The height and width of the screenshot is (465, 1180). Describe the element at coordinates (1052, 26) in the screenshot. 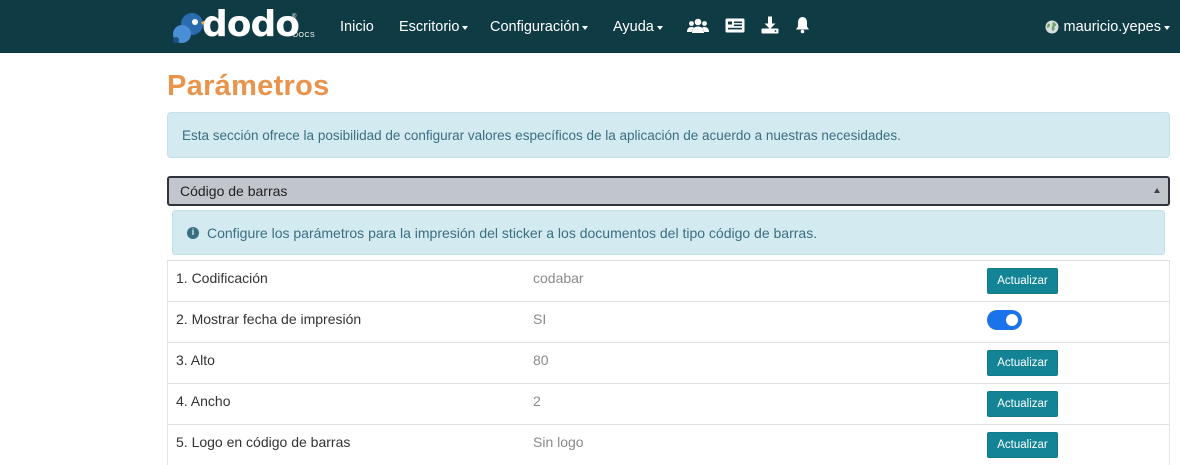

I see `globe-avatar-icon` at that location.